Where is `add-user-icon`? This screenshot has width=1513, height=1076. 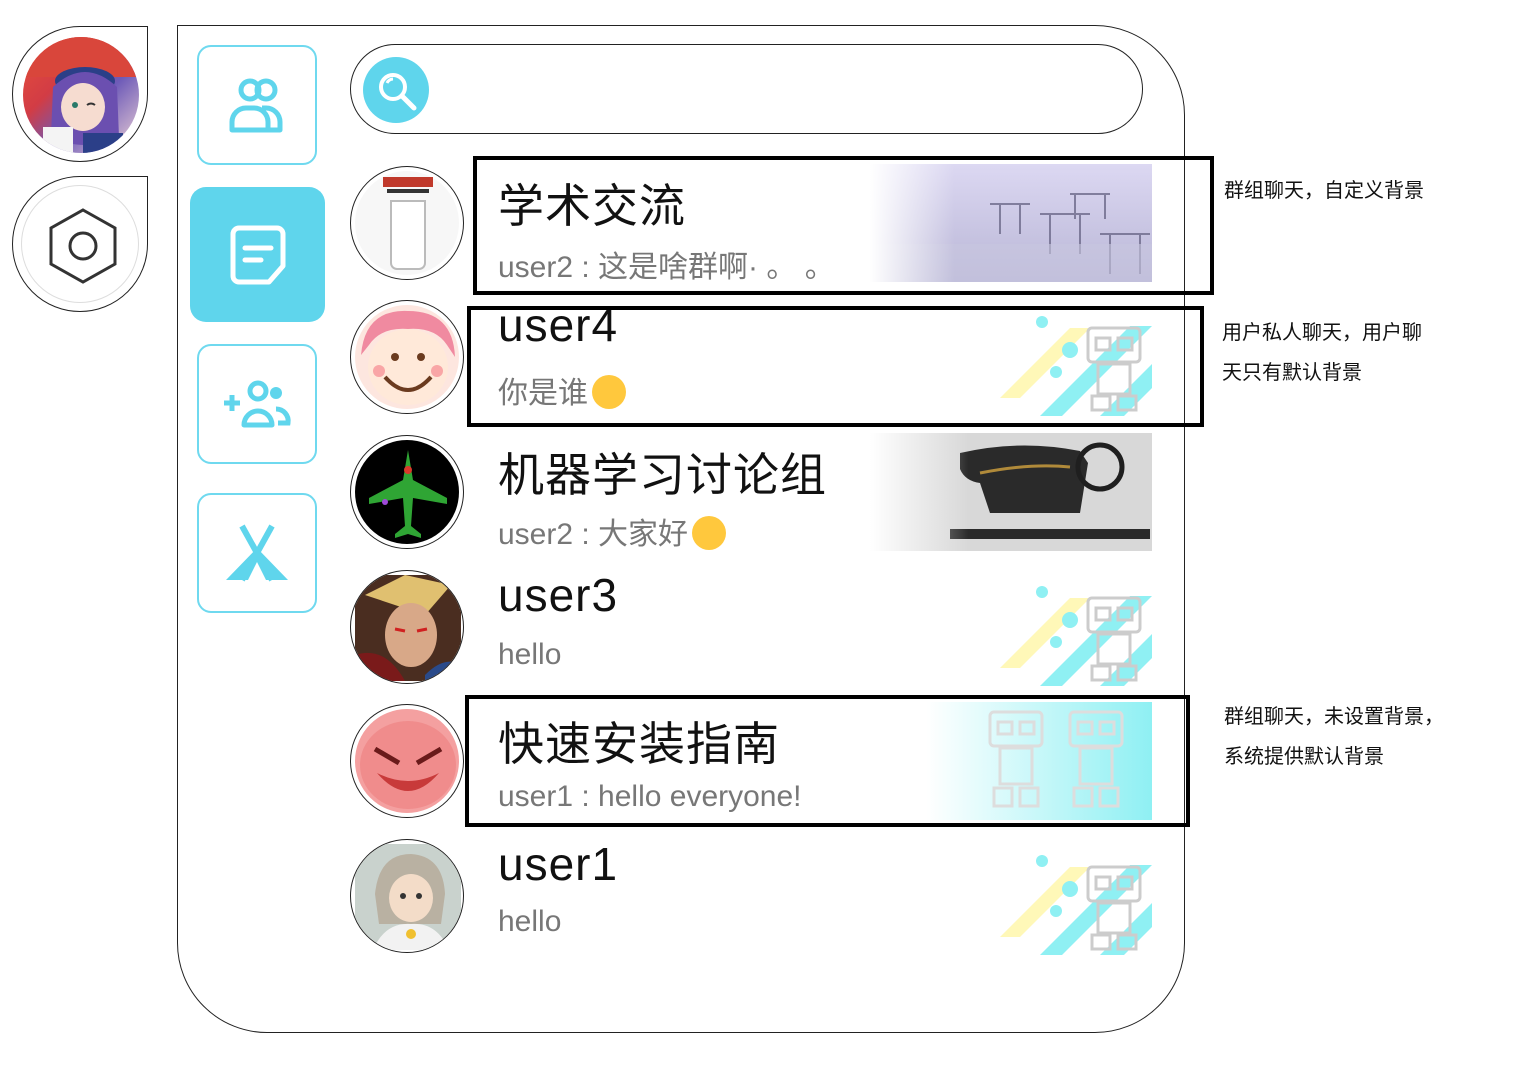 add-user-icon is located at coordinates (257, 404).